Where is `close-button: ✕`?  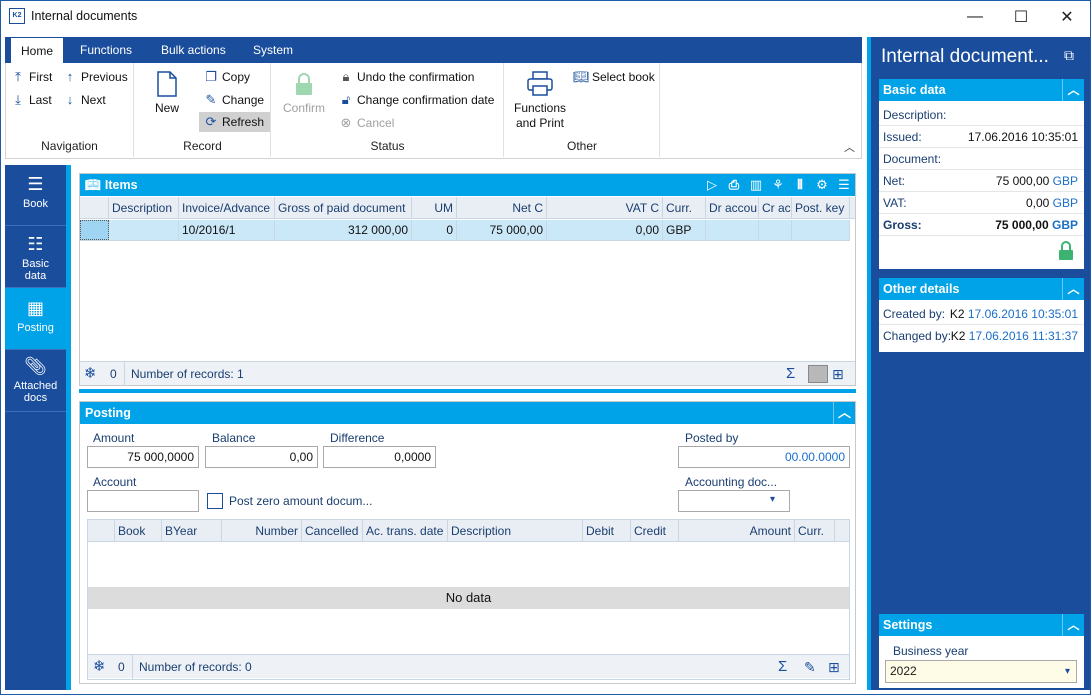 close-button: ✕ is located at coordinates (1067, 17).